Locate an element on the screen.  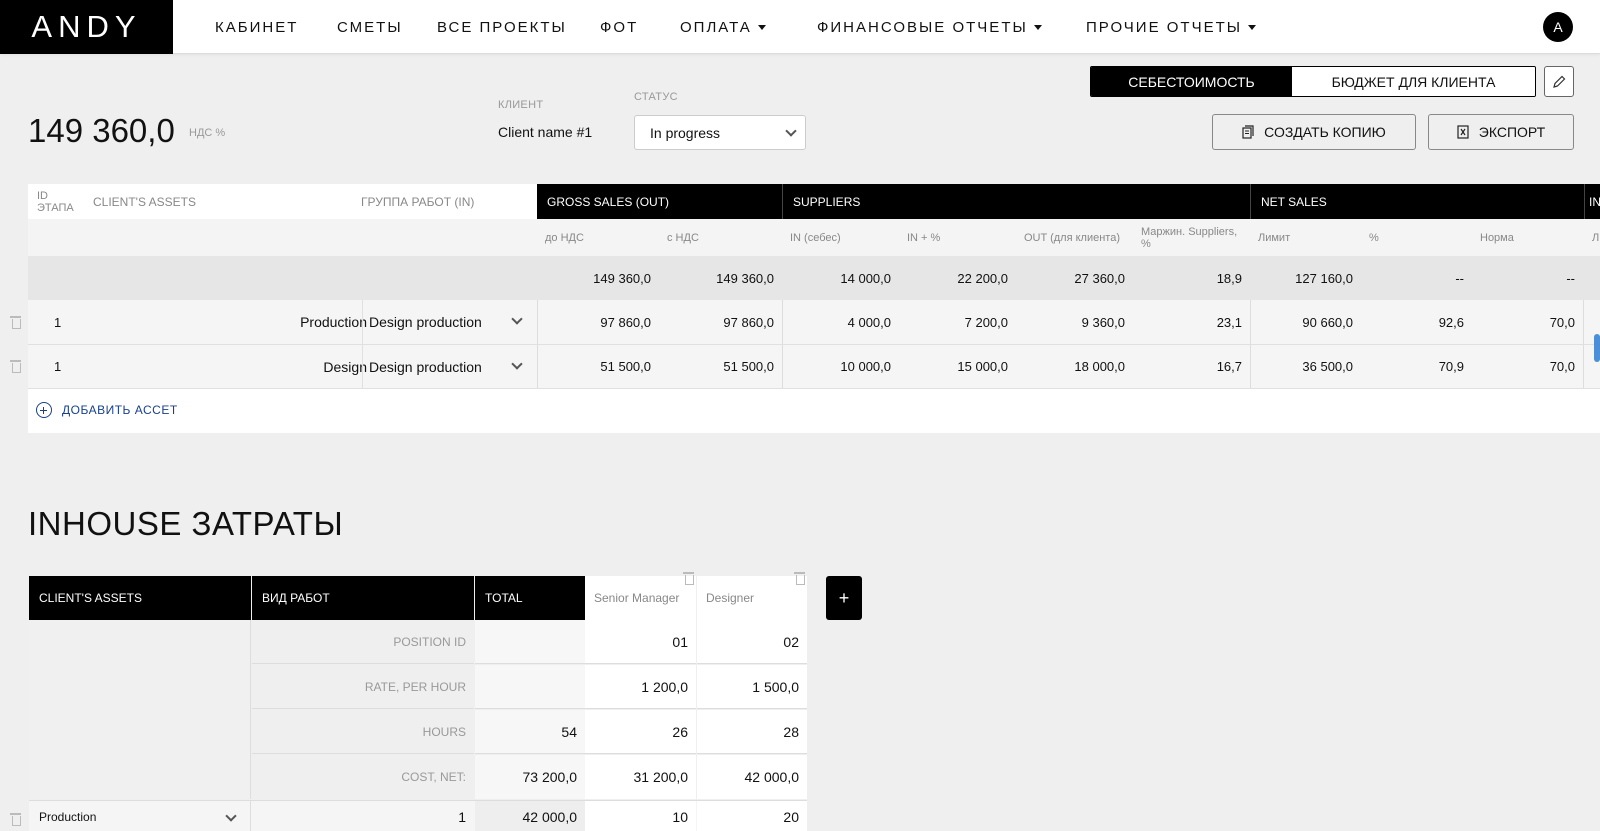
sub-limit: Лимит is located at coordinates (1274, 237).